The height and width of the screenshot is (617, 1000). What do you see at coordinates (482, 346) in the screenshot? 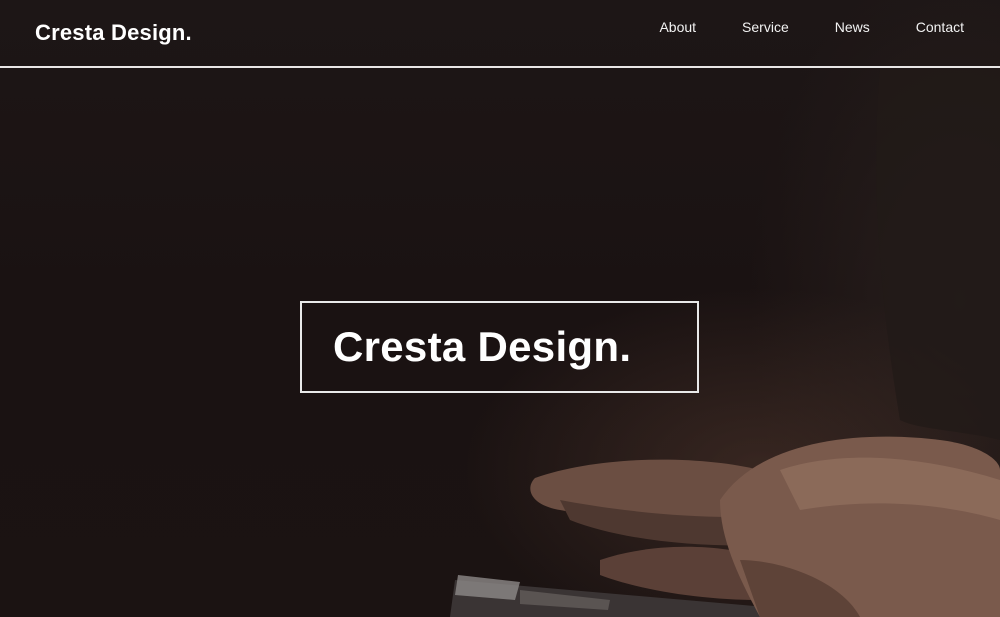
I see `hero-title: Cresta Design.` at bounding box center [482, 346].